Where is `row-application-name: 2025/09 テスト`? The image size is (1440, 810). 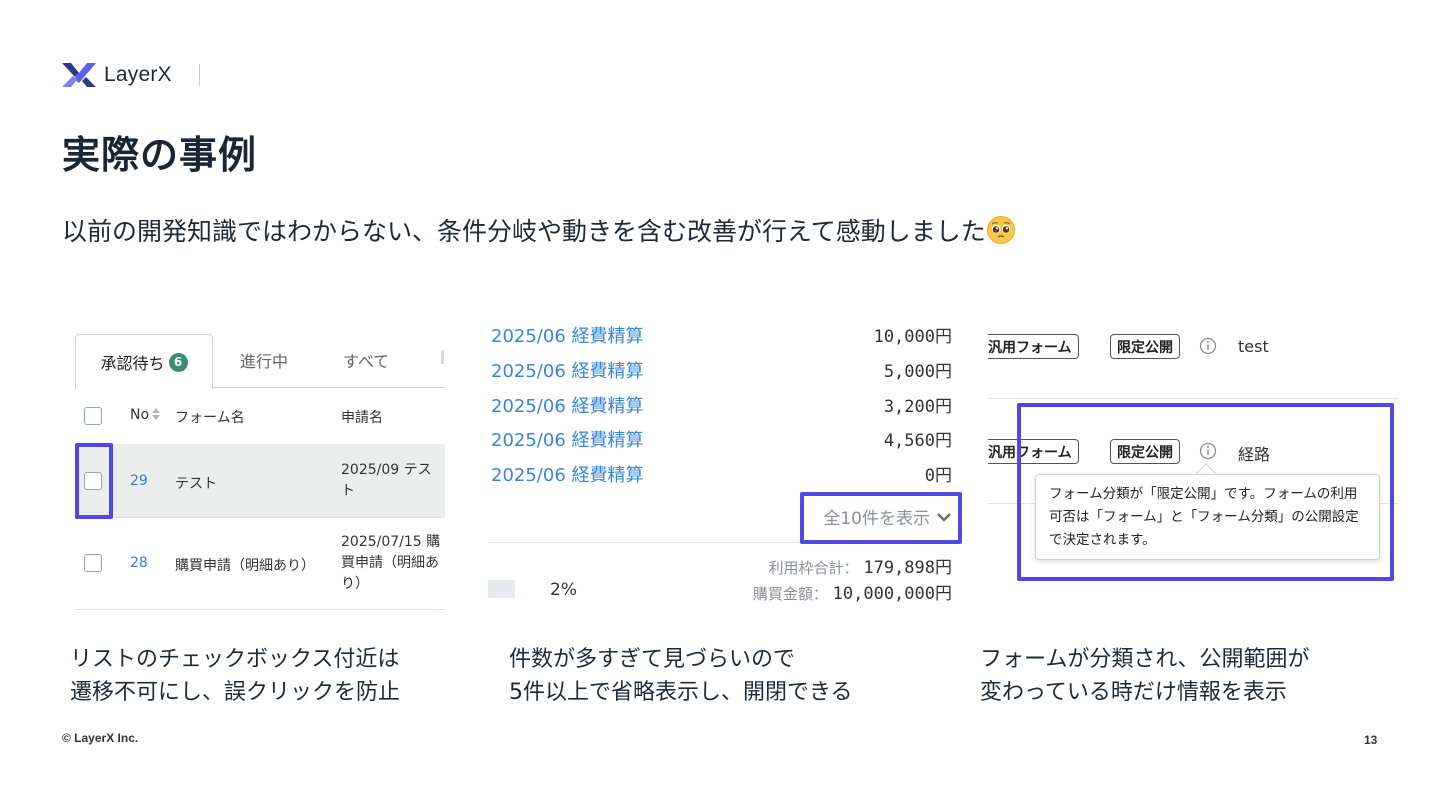 row-application-name: 2025/09 テスト is located at coordinates (386, 480).